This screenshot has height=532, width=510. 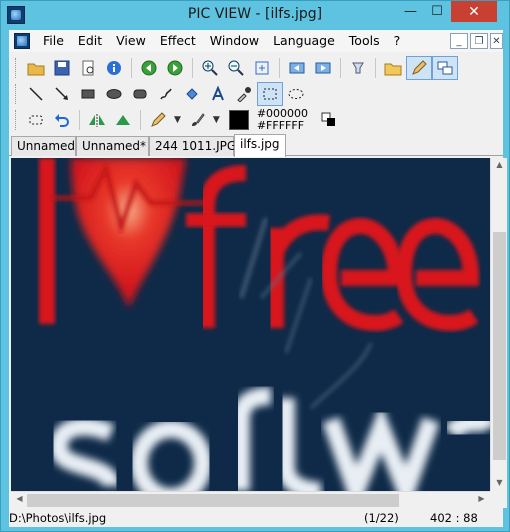 I want to click on maximize-button: ☐, so click(x=437, y=11).